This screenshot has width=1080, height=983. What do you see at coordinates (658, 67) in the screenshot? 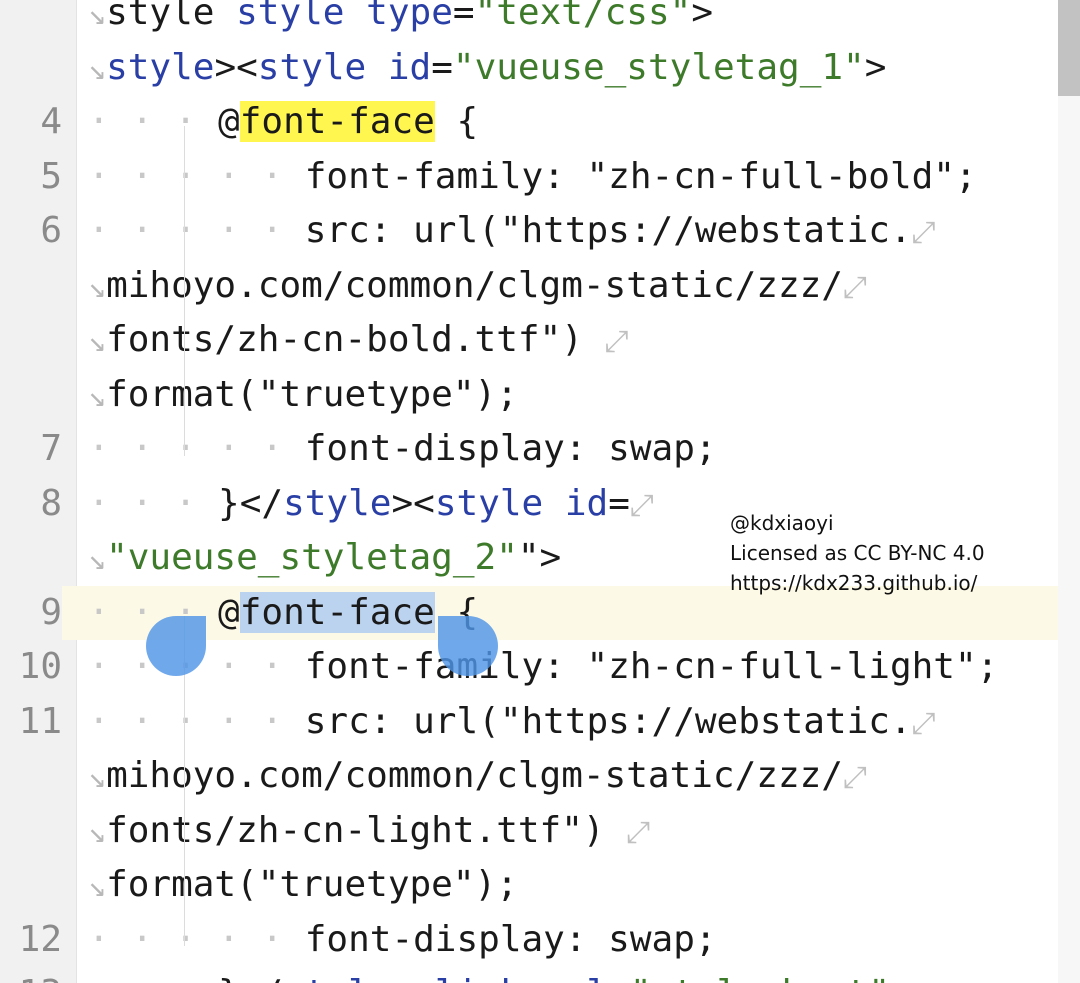
I see `code-token: "vueuse_styletag_1"` at bounding box center [658, 67].